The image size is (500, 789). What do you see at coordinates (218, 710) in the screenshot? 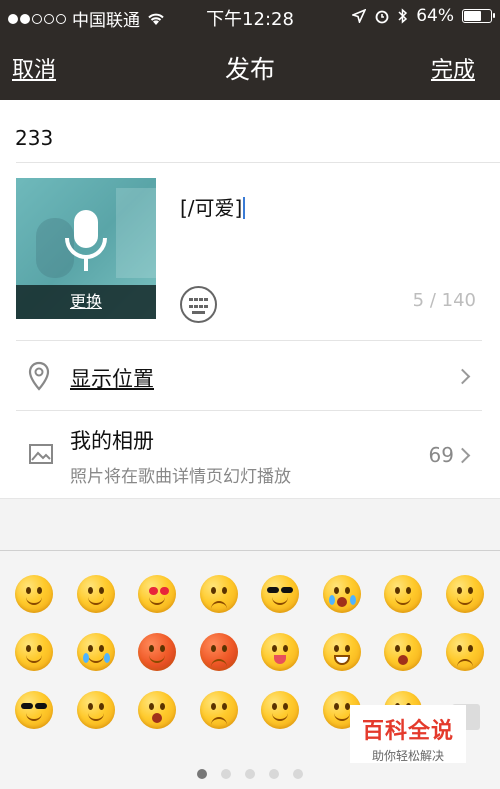
I see `emoji-confused` at bounding box center [218, 710].